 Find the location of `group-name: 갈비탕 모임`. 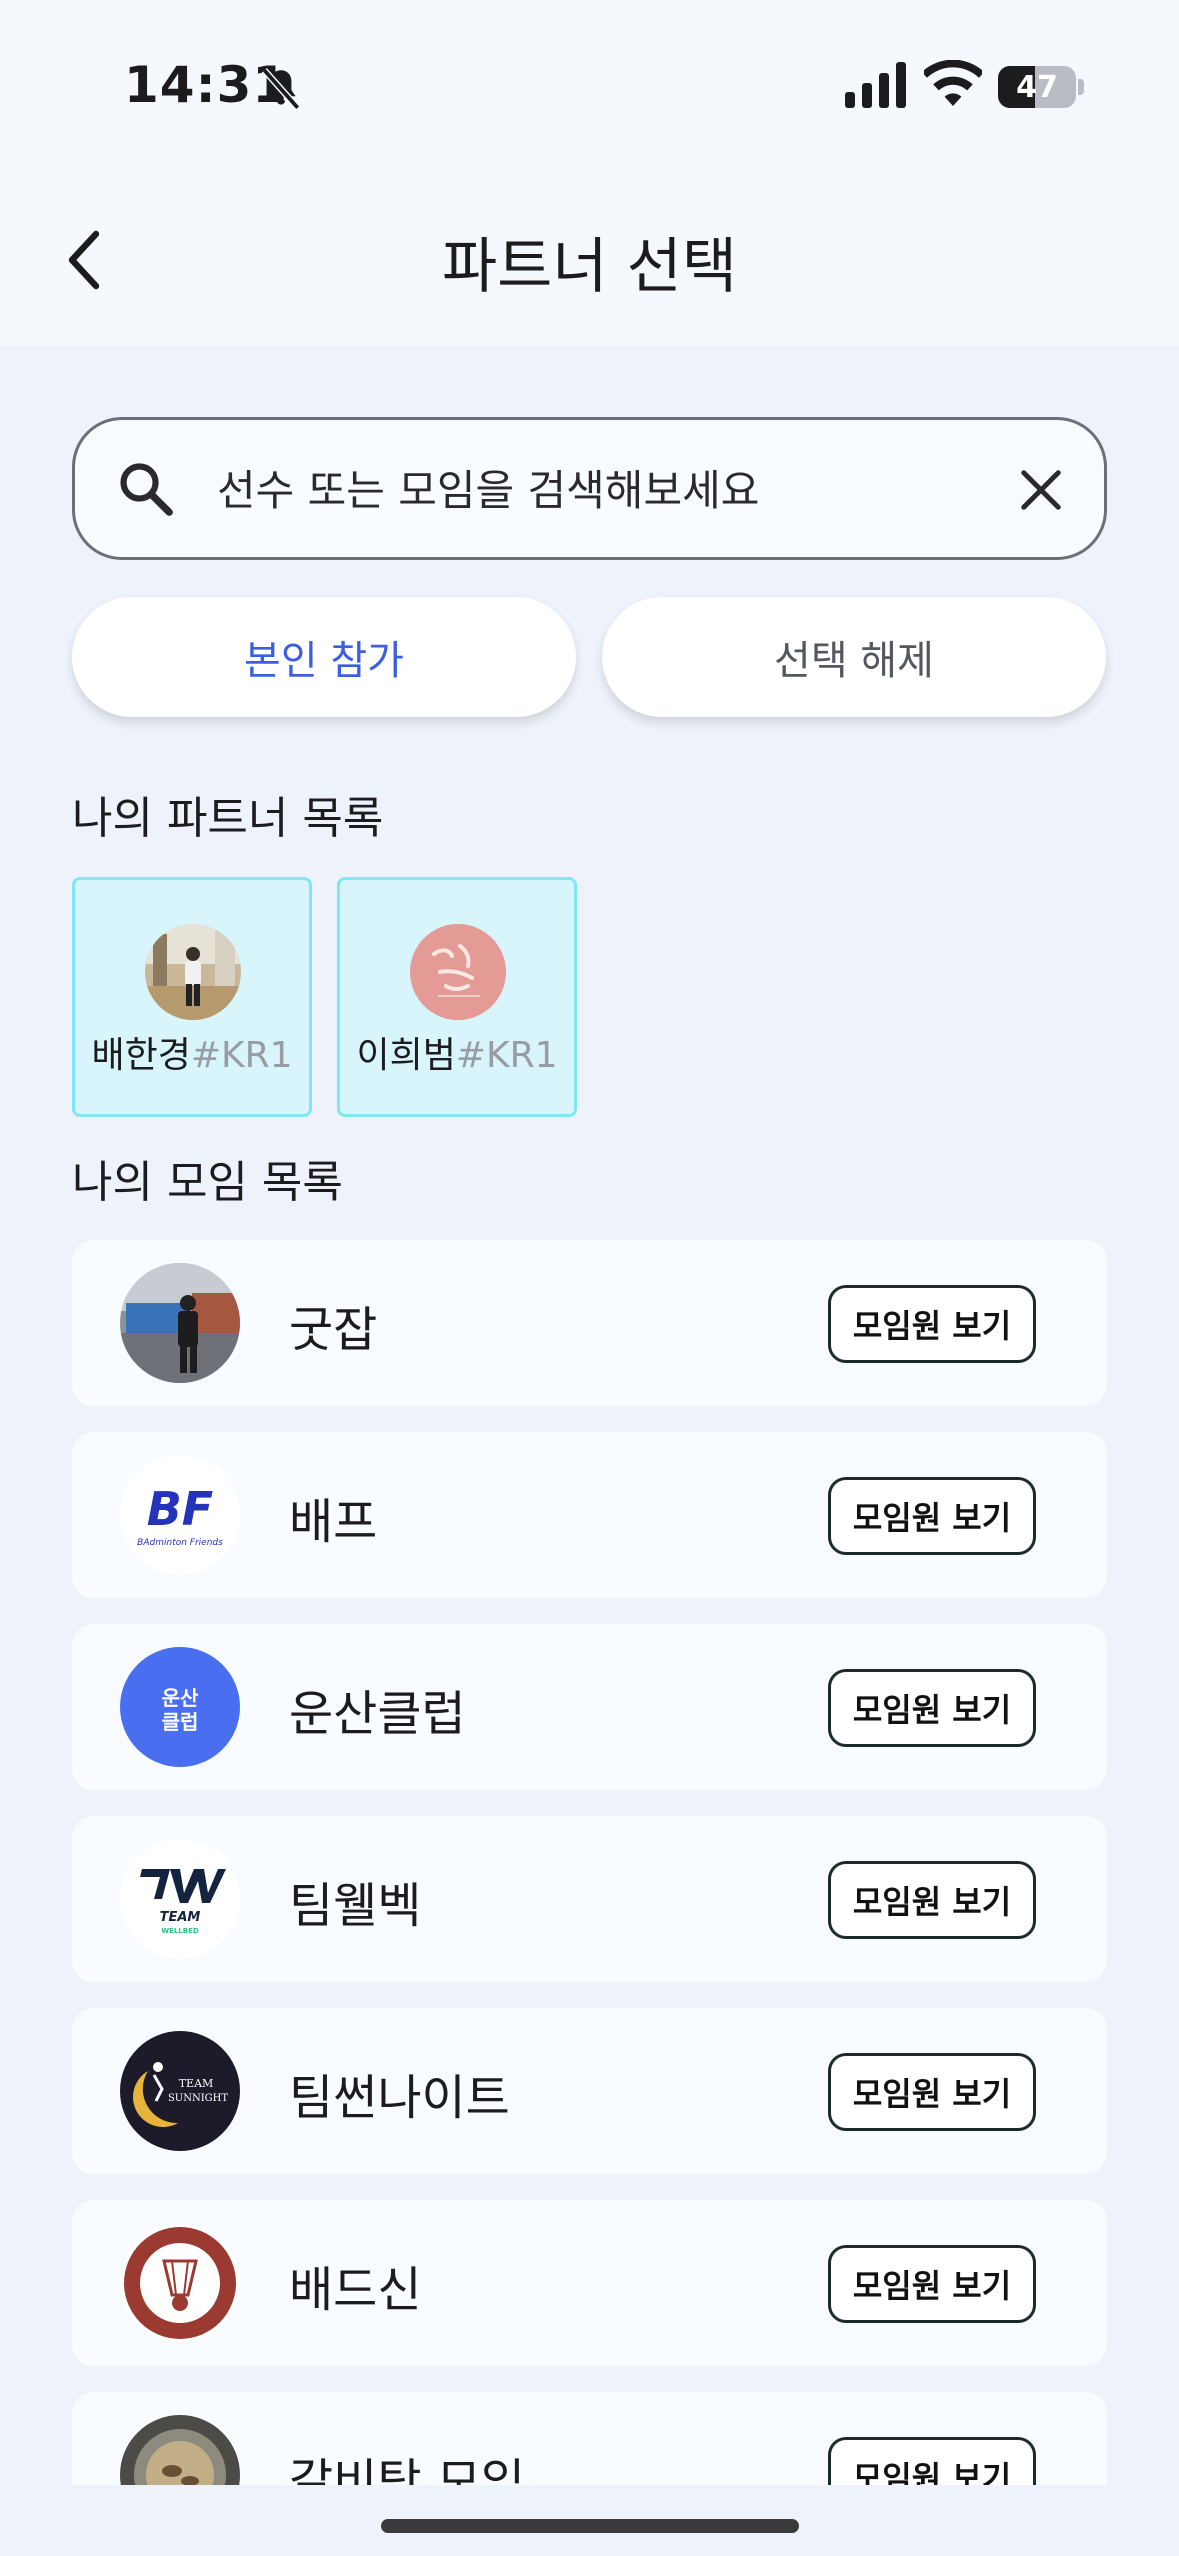

group-name: 갈비탕 모임 is located at coordinates (407, 2469).